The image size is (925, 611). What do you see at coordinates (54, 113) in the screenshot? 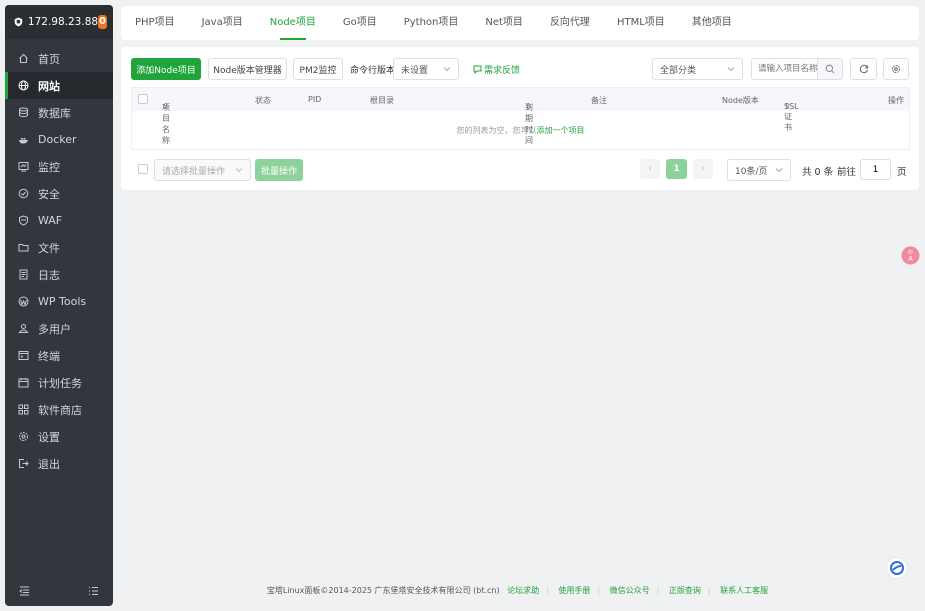
I see `sidebar-item-label: 数据库` at bounding box center [54, 113].